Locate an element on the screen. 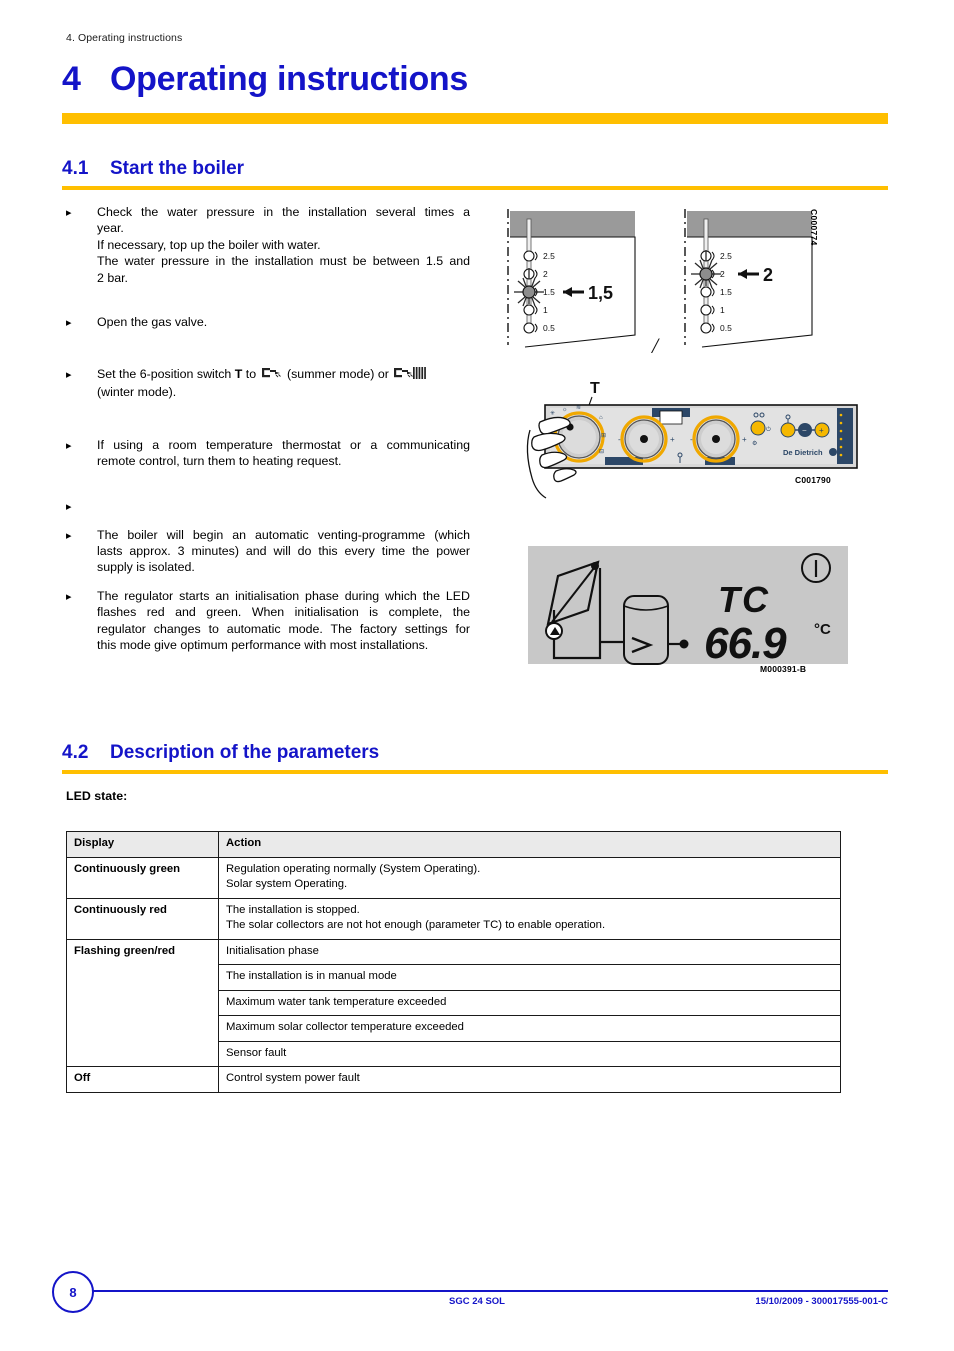  text-fragment: Set the 6-position switch is located at coordinates (166, 374).